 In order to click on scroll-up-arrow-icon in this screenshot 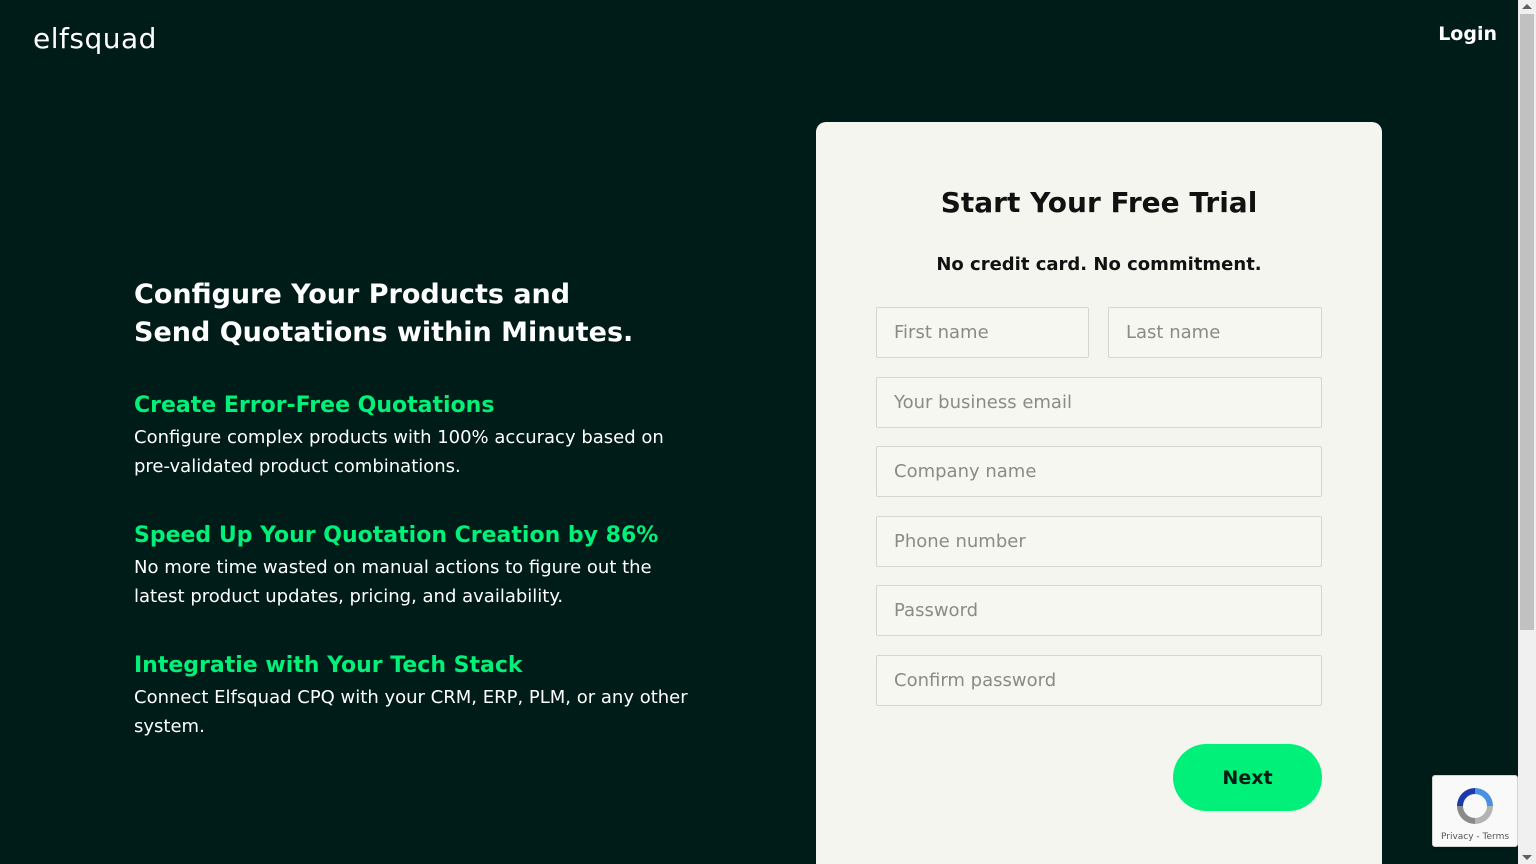, I will do `click(1527, 6)`.